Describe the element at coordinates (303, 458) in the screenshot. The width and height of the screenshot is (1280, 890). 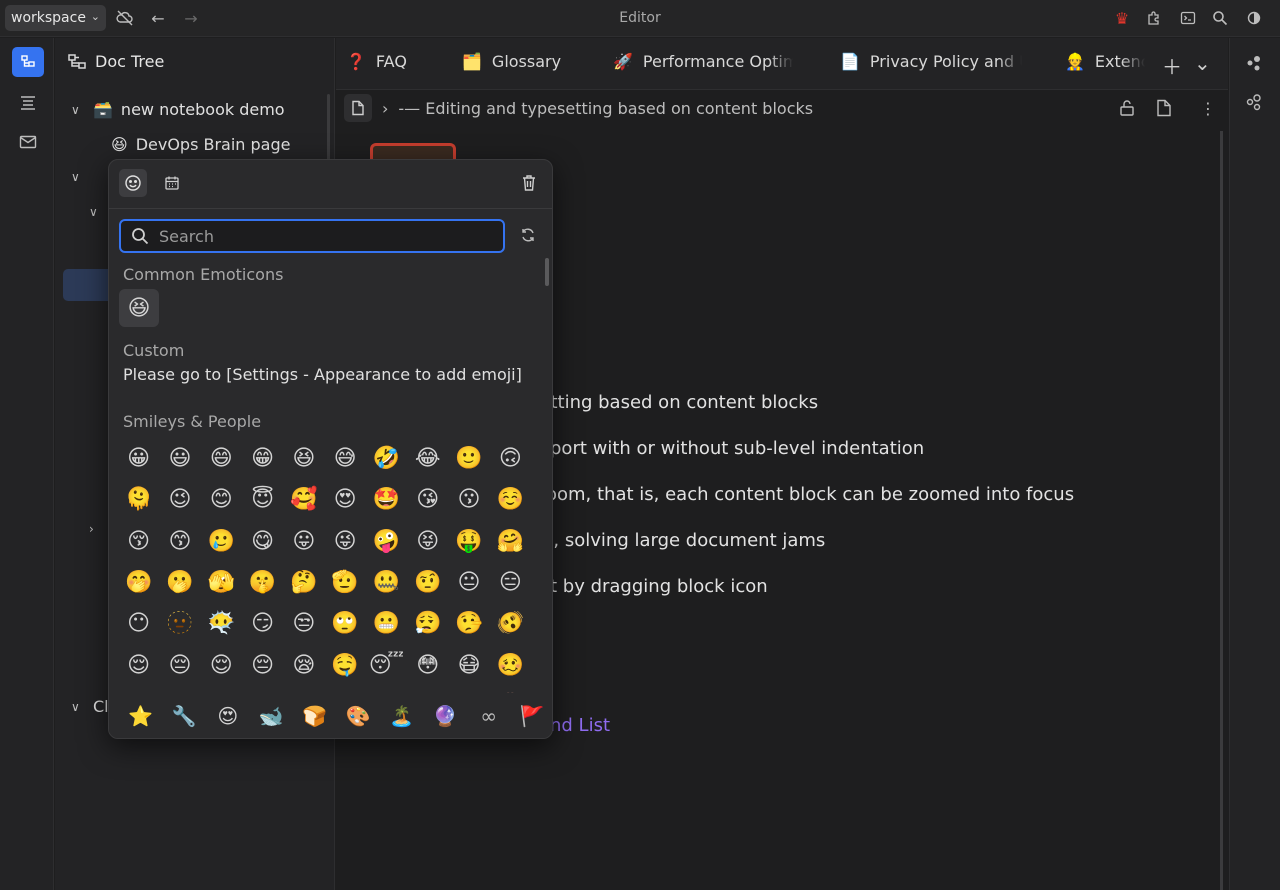
I see `emoji-item: 😆` at that location.